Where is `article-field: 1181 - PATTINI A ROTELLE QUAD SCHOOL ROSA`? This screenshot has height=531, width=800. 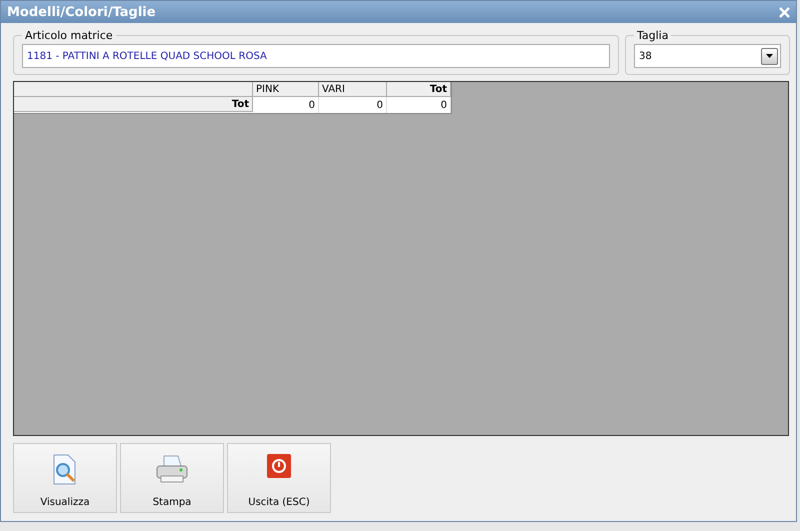
article-field: 1181 - PATTINI A ROTELLE QUAD SCHOOL ROSA is located at coordinates (316, 56).